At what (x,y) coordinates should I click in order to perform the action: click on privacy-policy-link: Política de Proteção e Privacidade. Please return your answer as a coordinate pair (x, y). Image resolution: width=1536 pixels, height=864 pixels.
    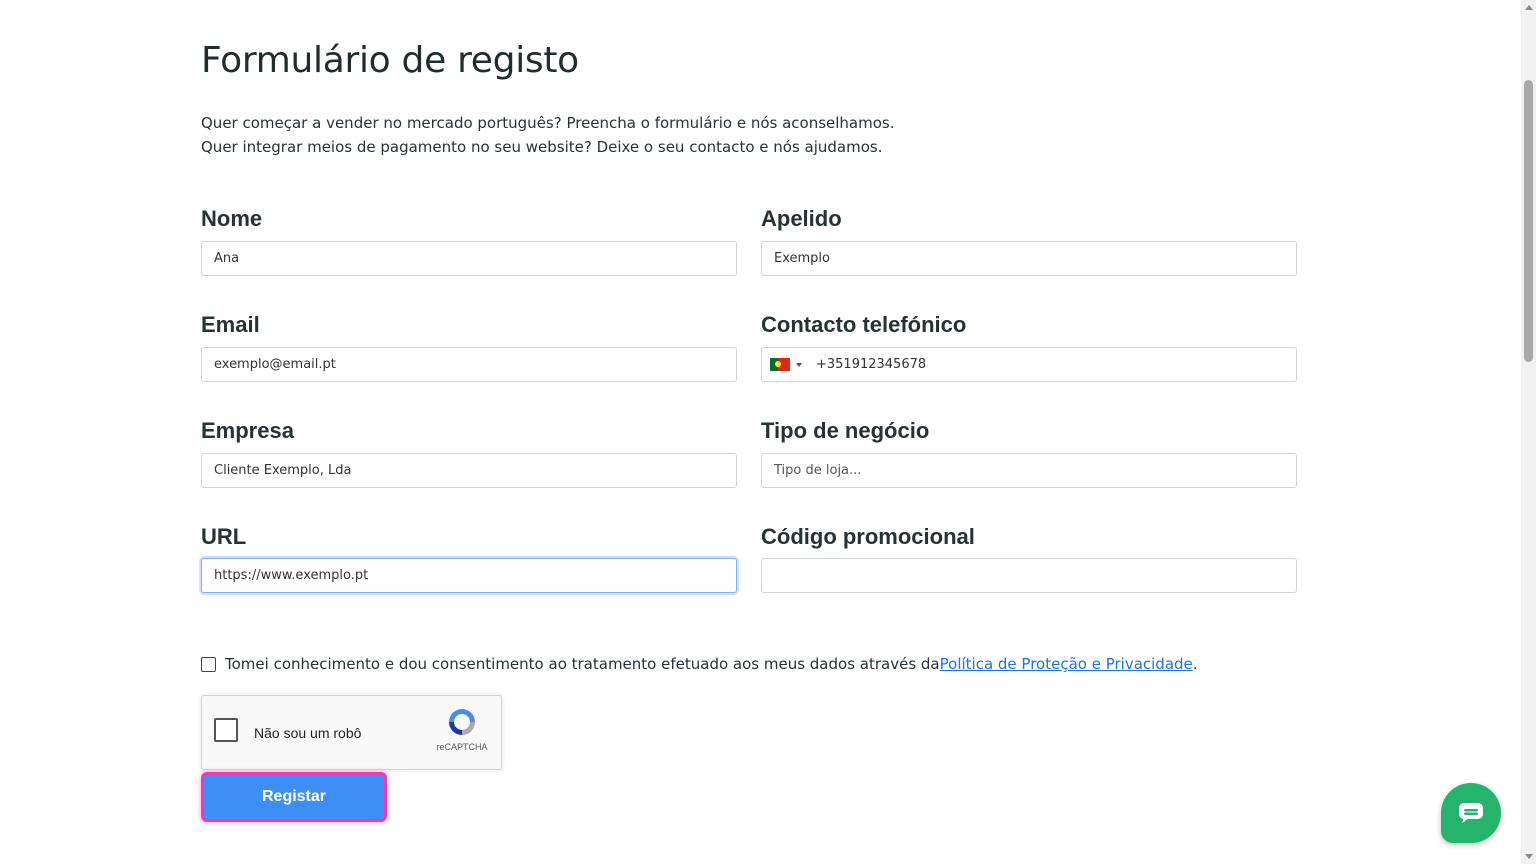
    Looking at the image, I should click on (1066, 664).